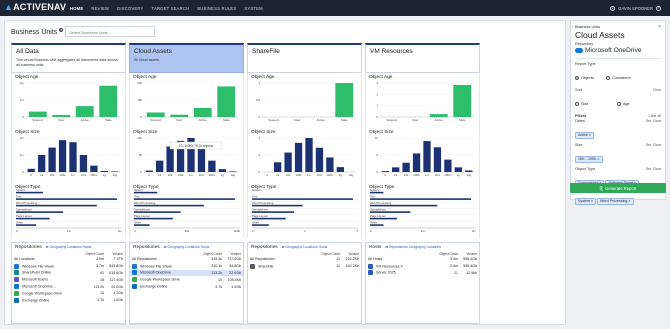  Describe the element at coordinates (659, 27) in the screenshot. I see `close-icon: ×` at that location.